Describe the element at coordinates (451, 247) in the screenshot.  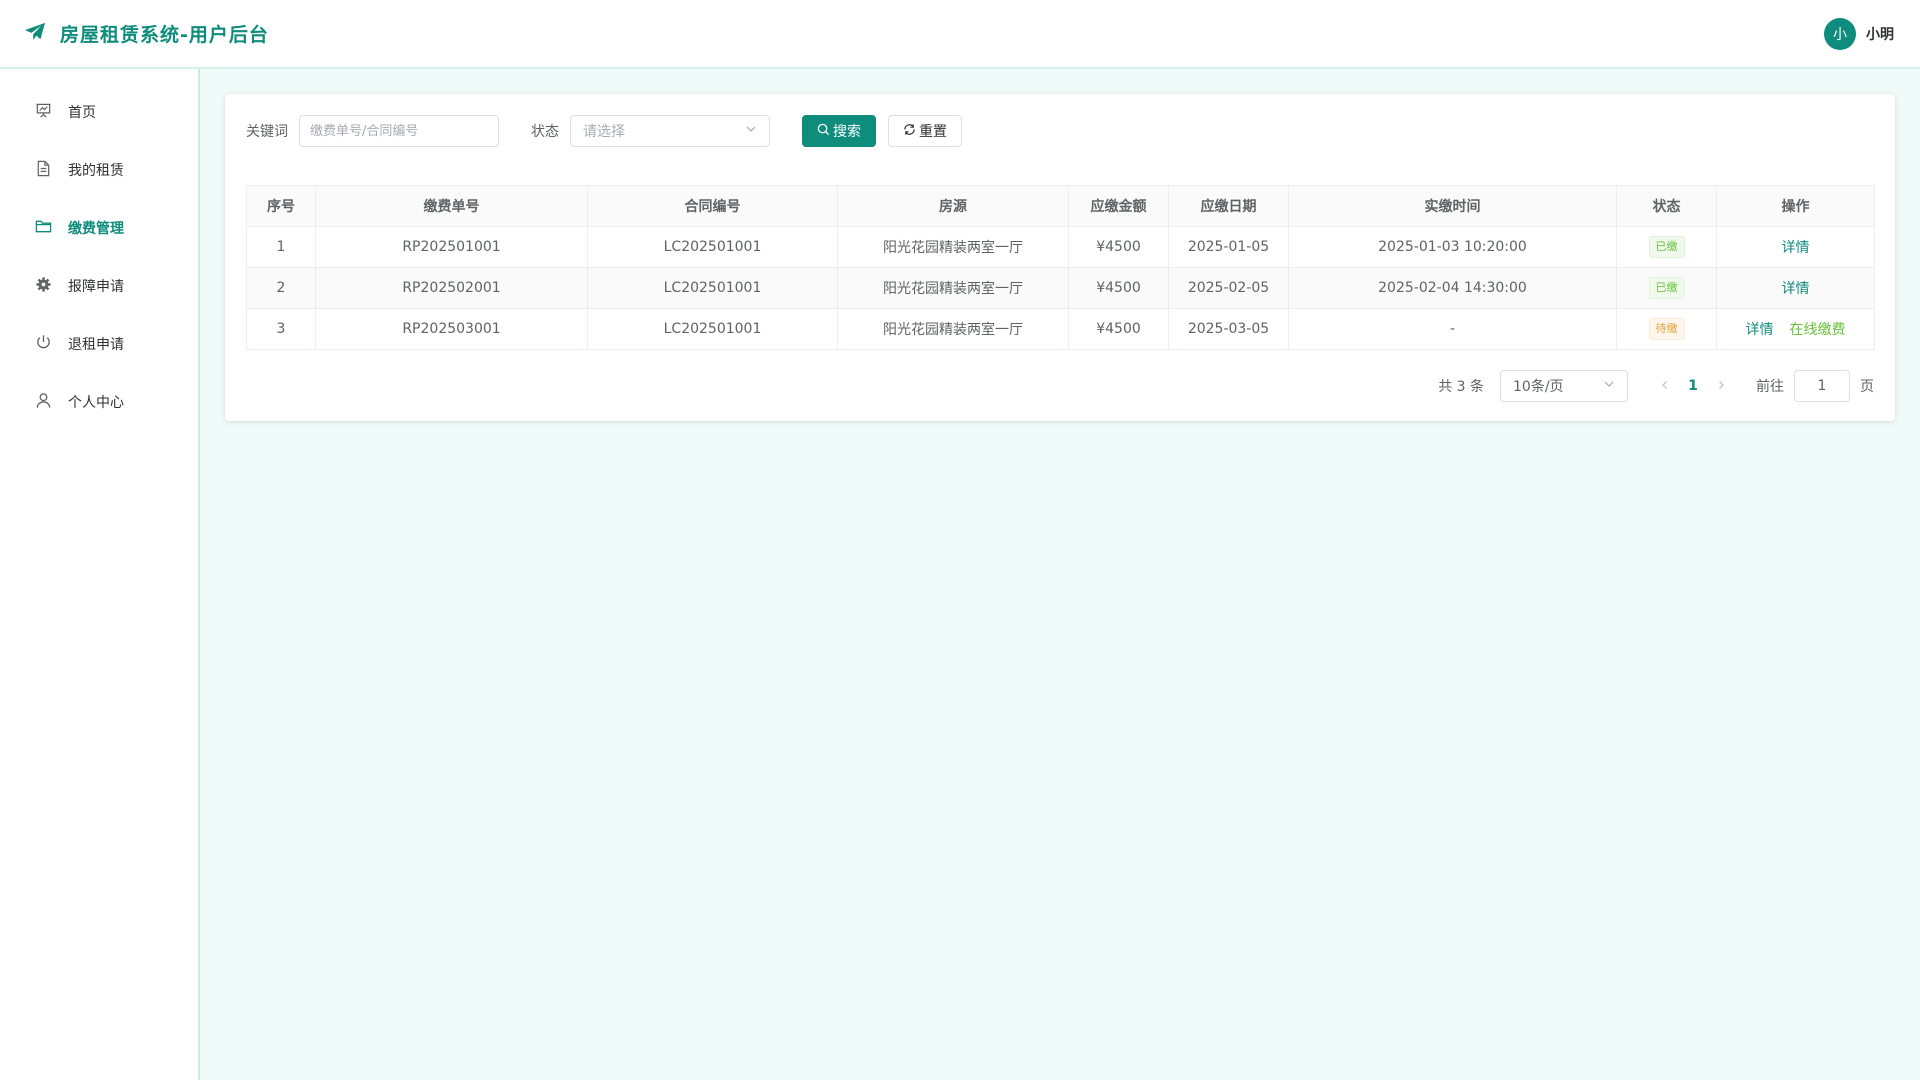
I see `cell-bill-no: RP202501001` at that location.